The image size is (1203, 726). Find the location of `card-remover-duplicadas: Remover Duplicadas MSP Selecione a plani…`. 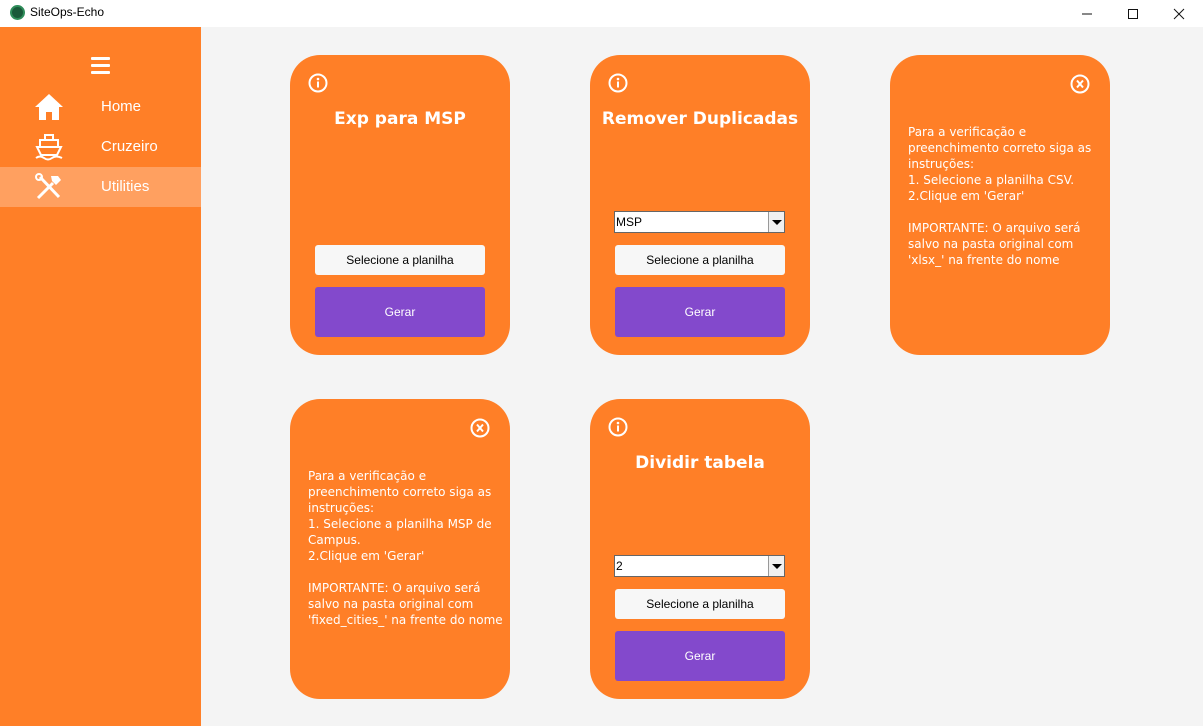

card-remover-duplicadas: Remover Duplicadas MSP Selecione a plani… is located at coordinates (700, 205).